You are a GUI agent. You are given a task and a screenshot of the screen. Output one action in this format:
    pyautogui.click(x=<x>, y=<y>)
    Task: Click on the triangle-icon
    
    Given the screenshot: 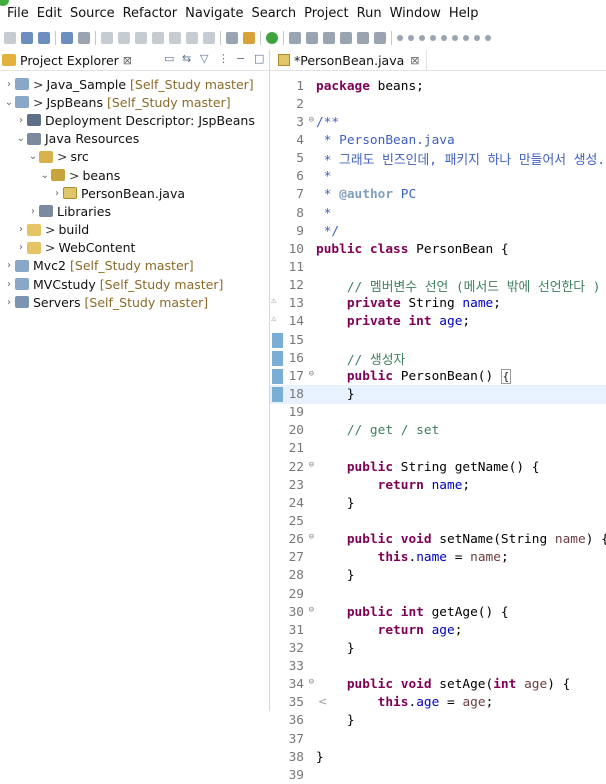 What is the action you would take?
    pyautogui.click(x=422, y=38)
    